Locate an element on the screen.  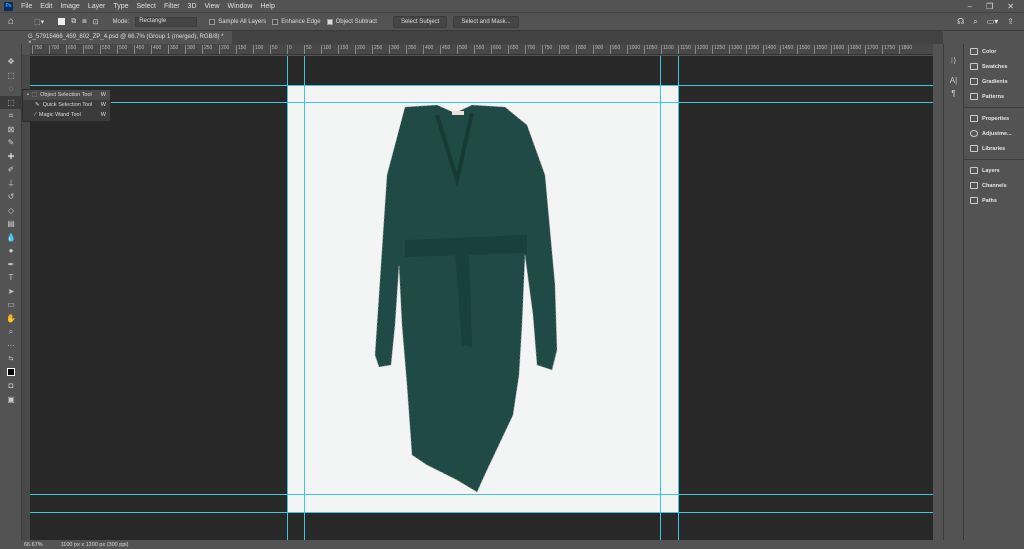
share-icon: ⇪ is located at coordinates (1010, 22).